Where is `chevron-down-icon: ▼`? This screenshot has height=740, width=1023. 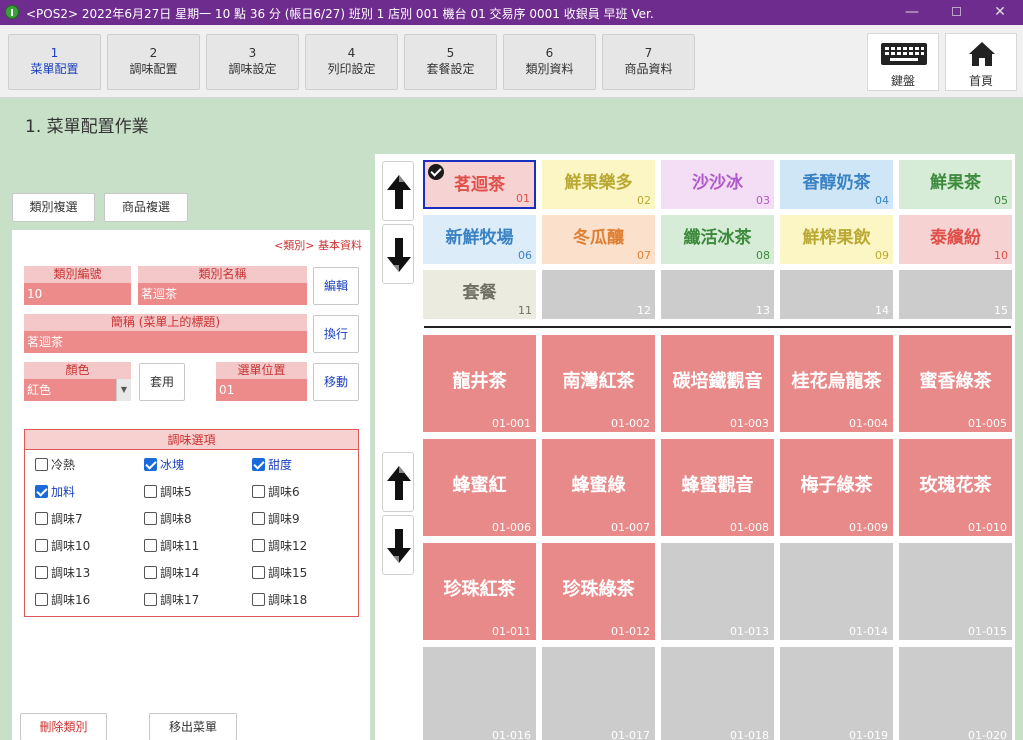
chevron-down-icon: ▼ is located at coordinates (123, 390).